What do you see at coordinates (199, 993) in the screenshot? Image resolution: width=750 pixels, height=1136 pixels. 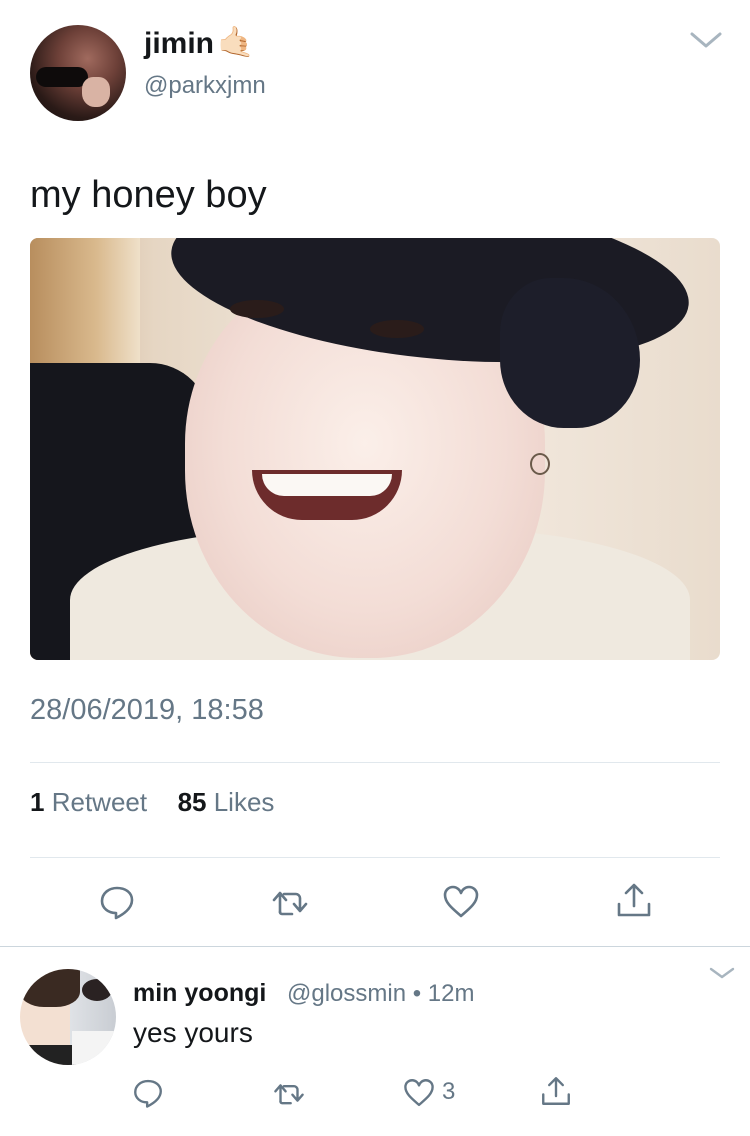 I see `reply-author-display-name: min yoongi` at bounding box center [199, 993].